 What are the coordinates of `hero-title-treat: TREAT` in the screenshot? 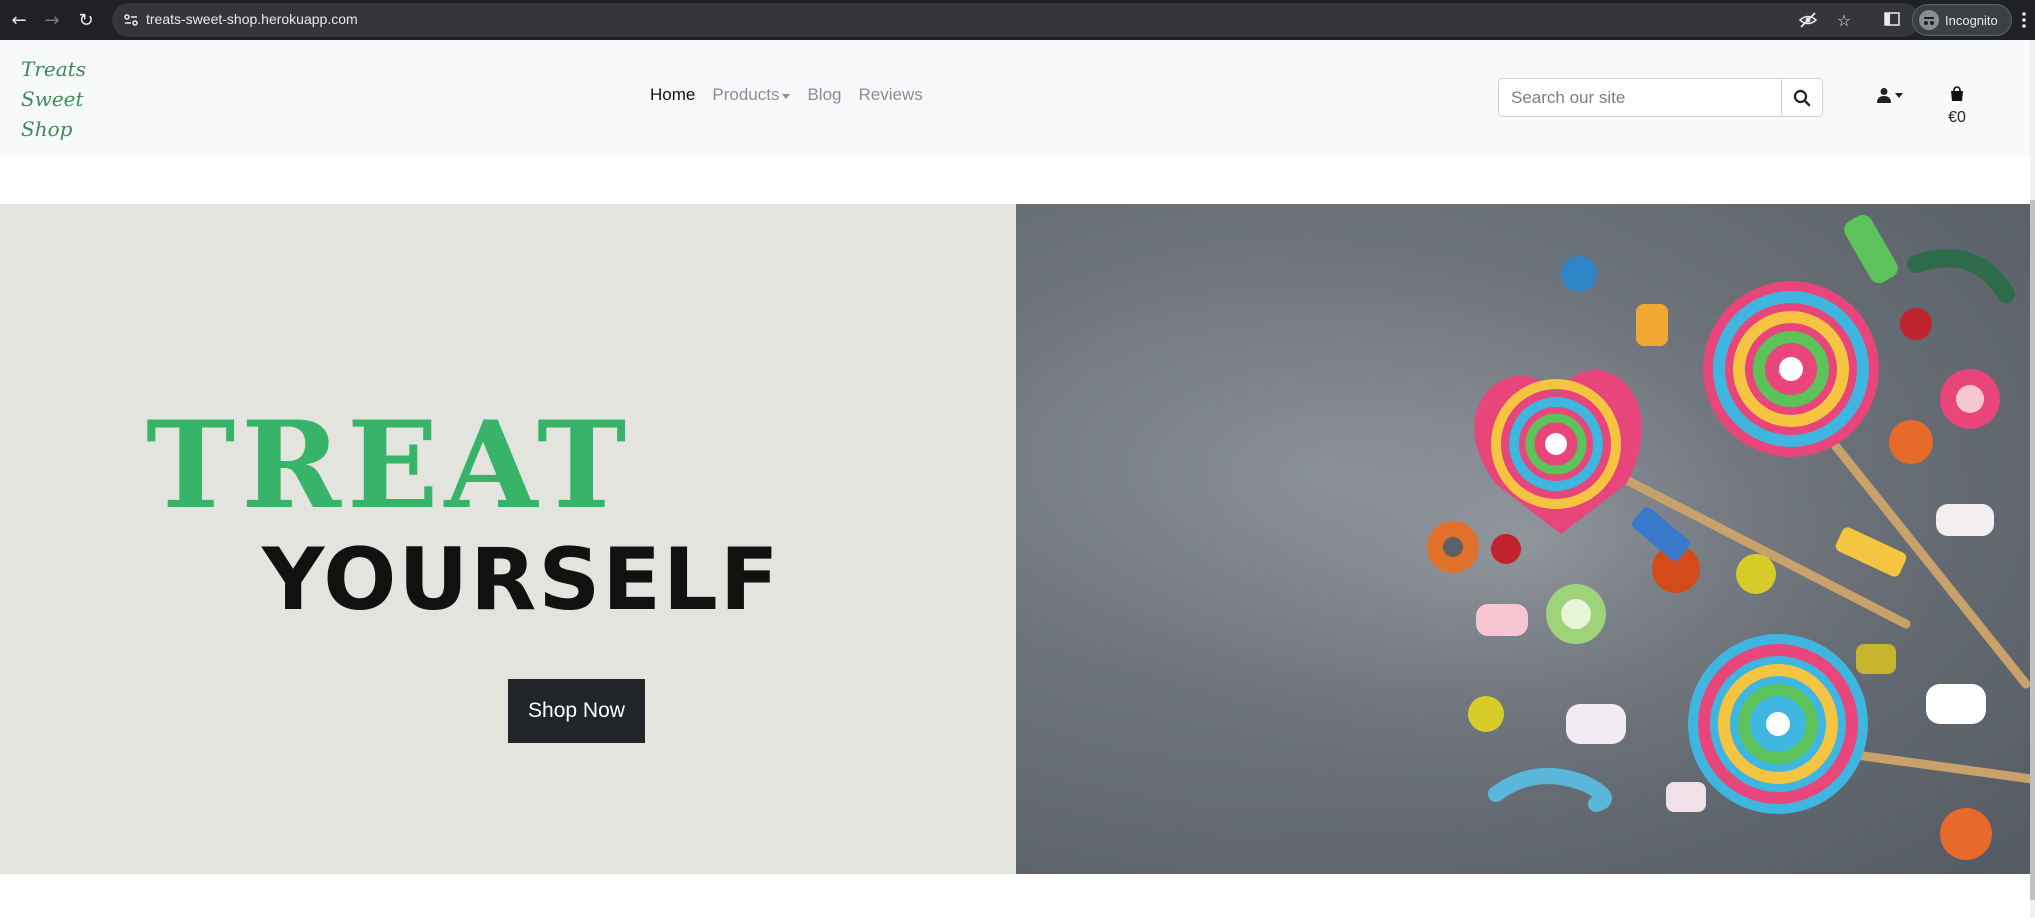 It's located at (389, 465).